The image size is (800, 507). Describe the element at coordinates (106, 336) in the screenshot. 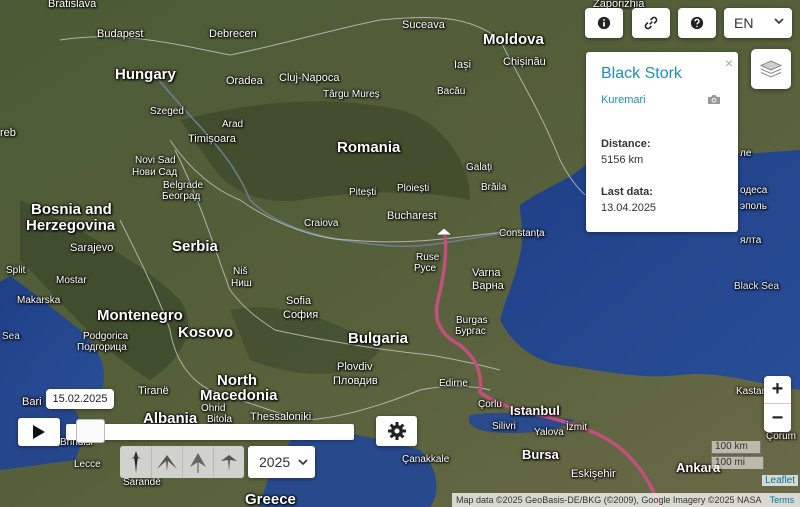

I see `label-podgorica: Podgorica` at that location.